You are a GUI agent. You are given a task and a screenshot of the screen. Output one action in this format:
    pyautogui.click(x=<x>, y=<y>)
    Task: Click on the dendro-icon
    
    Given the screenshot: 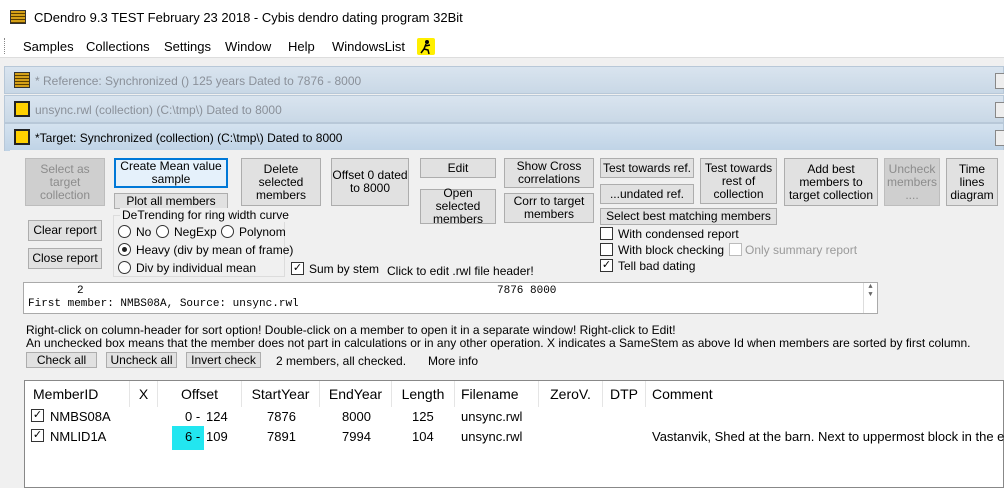 What is the action you would take?
    pyautogui.click(x=22, y=80)
    